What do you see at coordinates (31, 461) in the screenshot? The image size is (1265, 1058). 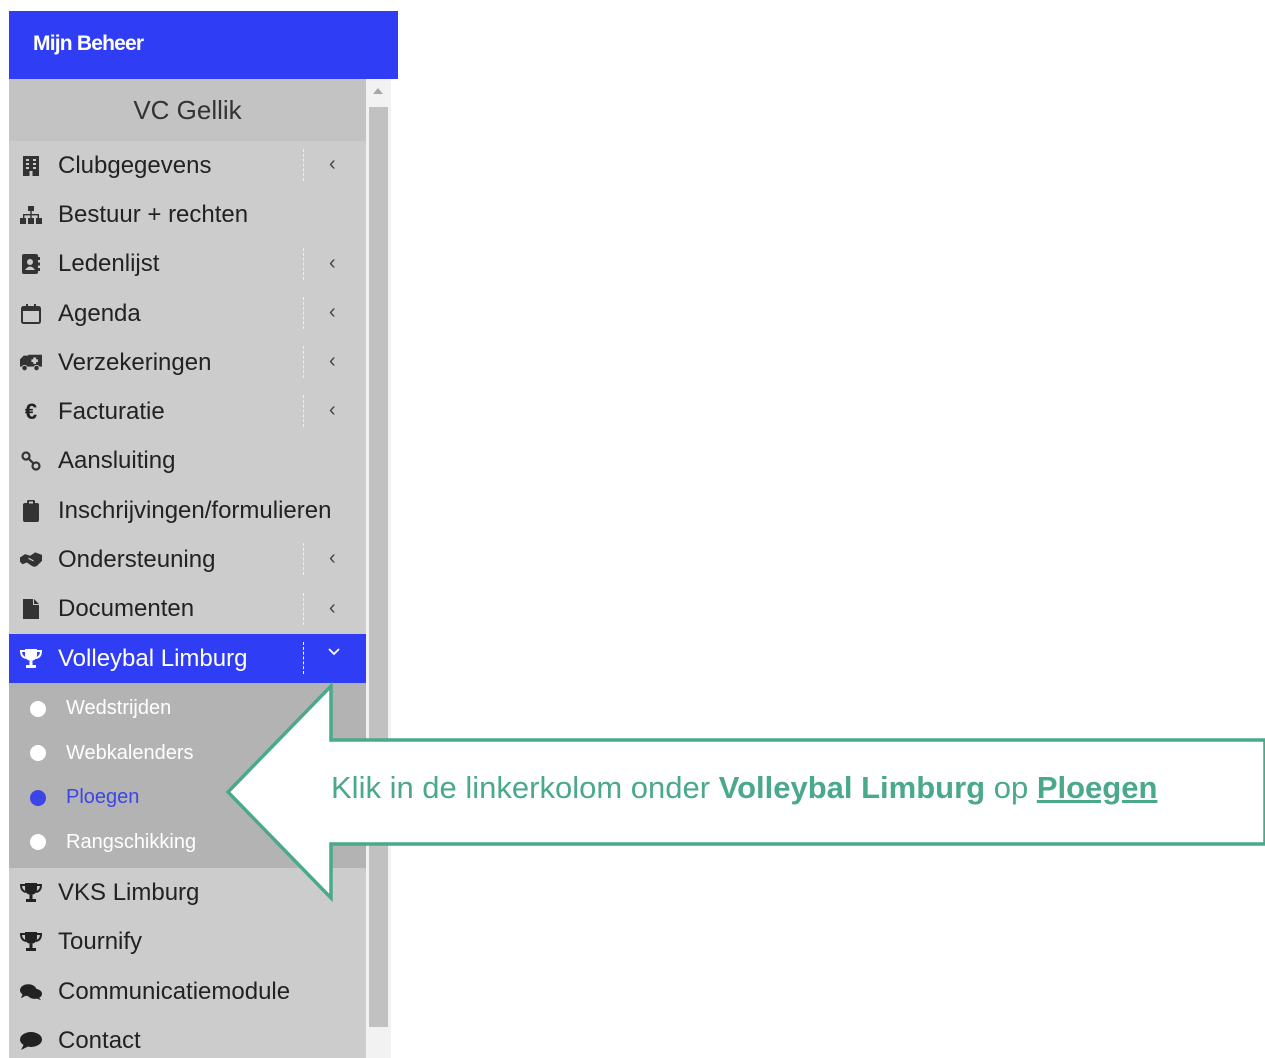 I see `percent-link-icon` at bounding box center [31, 461].